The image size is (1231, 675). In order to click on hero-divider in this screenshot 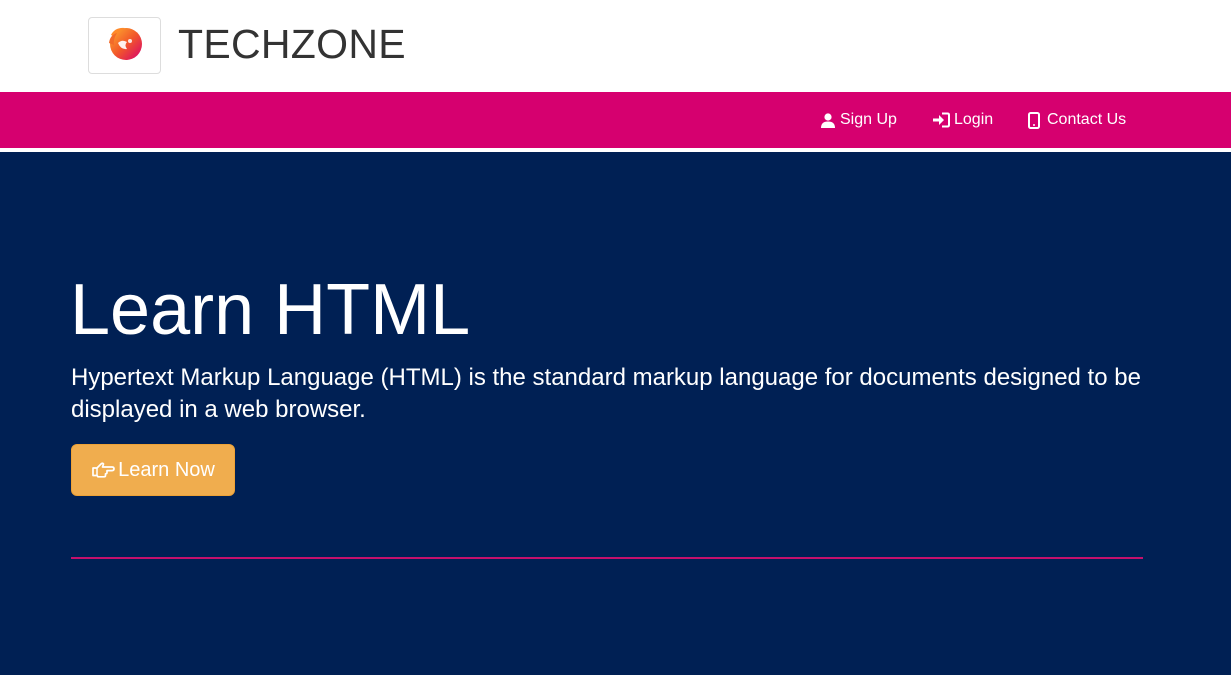, I will do `click(607, 558)`.